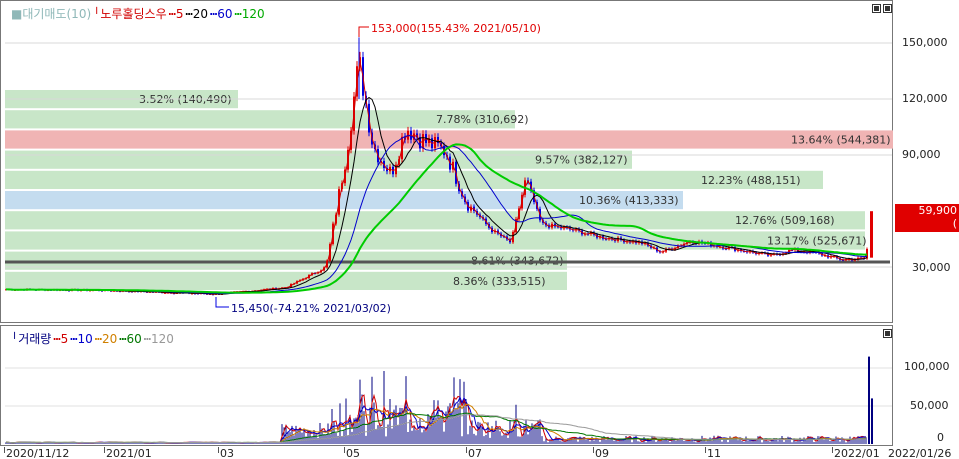 This screenshot has width=959, height=459. Describe the element at coordinates (925, 98) in the screenshot. I see `price-axis-label: 120,000` at that location.